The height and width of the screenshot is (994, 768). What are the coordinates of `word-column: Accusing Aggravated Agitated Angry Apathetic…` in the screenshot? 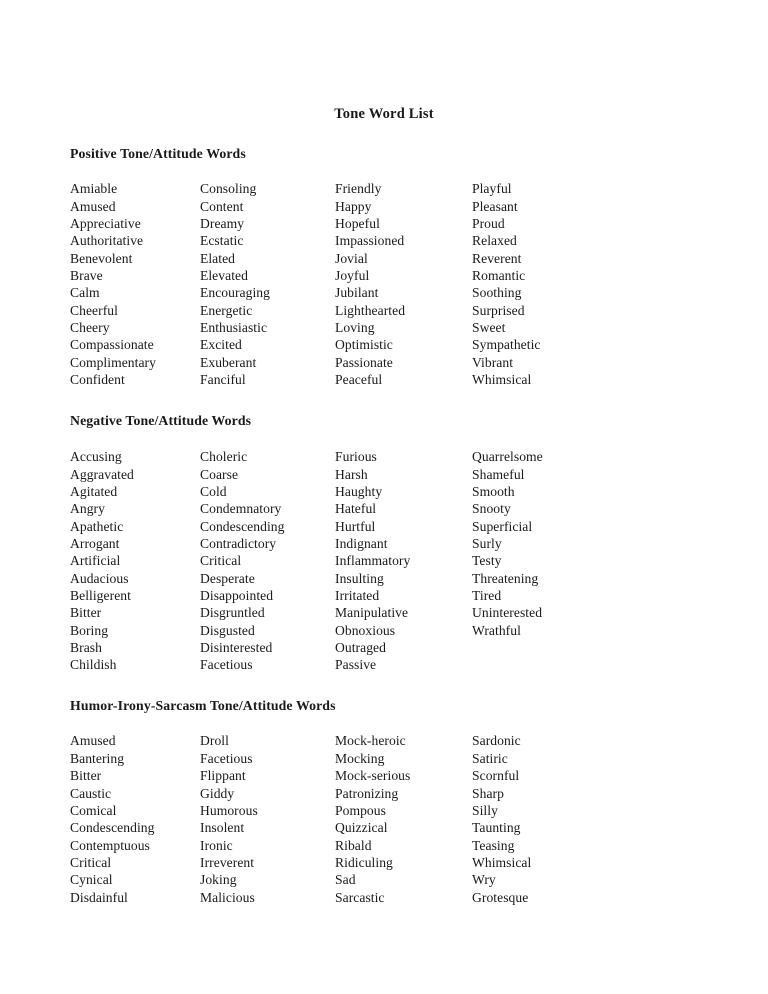 It's located at (135, 560).